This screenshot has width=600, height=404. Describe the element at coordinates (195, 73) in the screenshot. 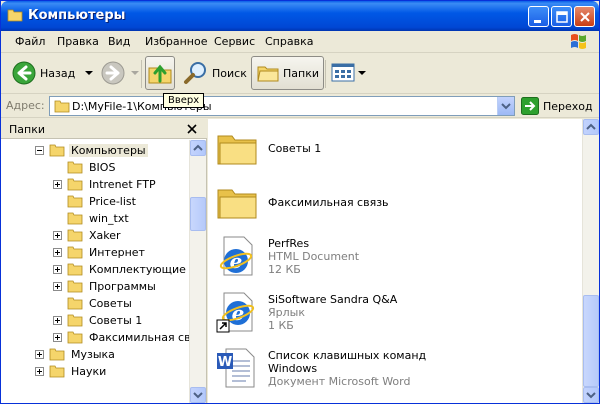

I see `search-icon` at that location.